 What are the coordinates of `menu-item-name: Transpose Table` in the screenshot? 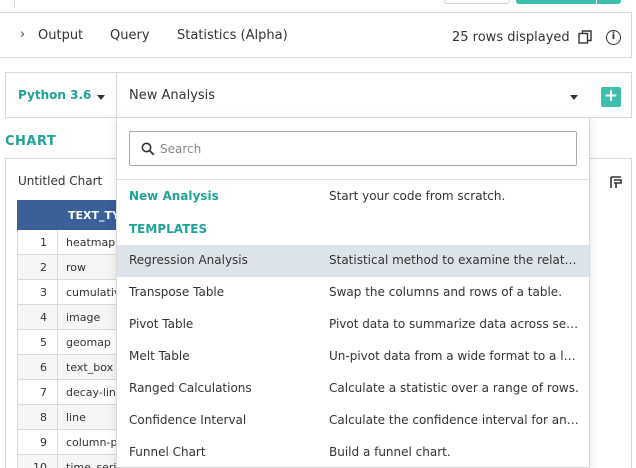 It's located at (177, 292).